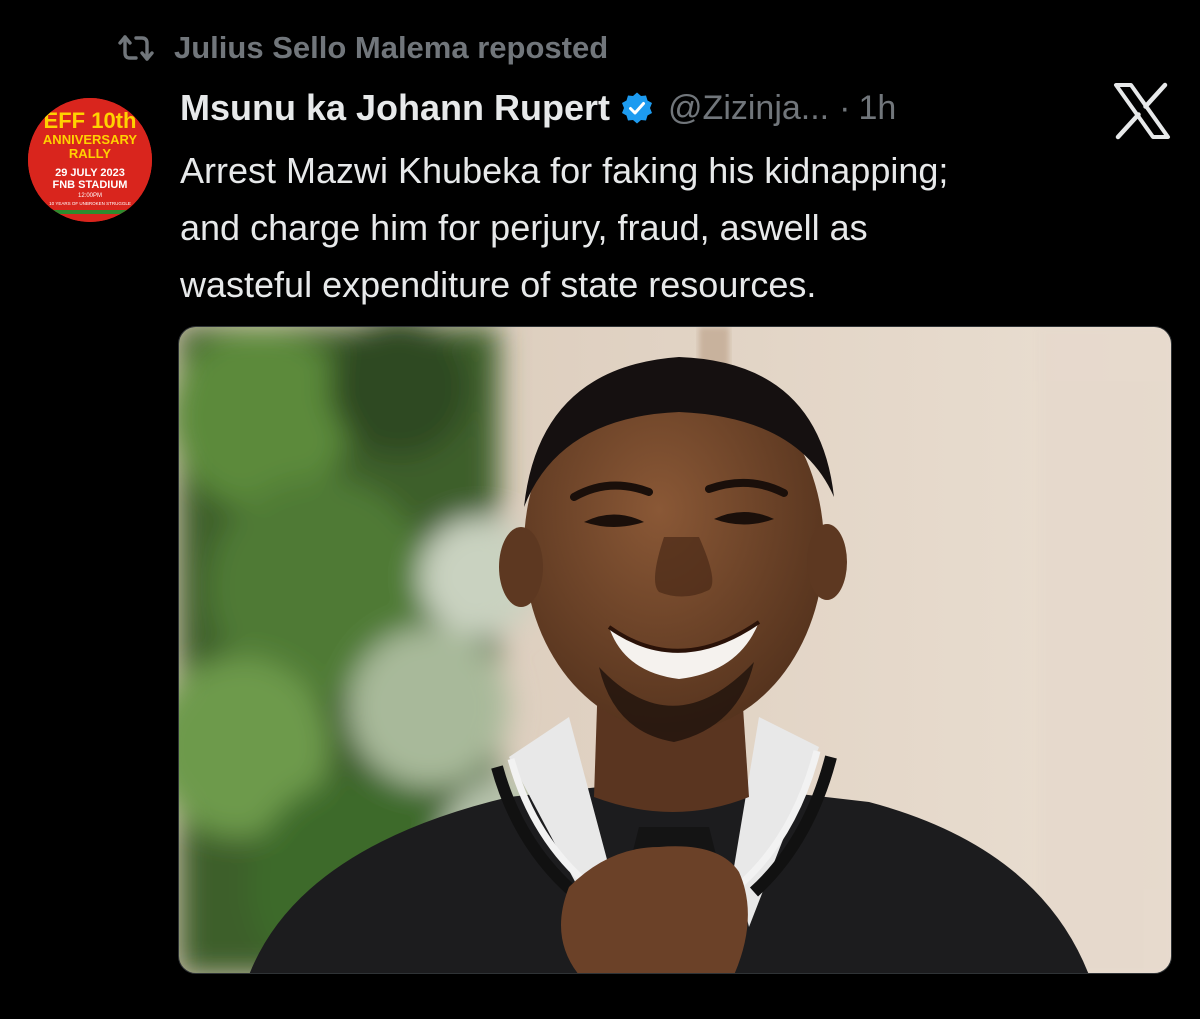 The height and width of the screenshot is (1019, 1200). What do you see at coordinates (877, 108) in the screenshot?
I see `post-time: 1h` at bounding box center [877, 108].